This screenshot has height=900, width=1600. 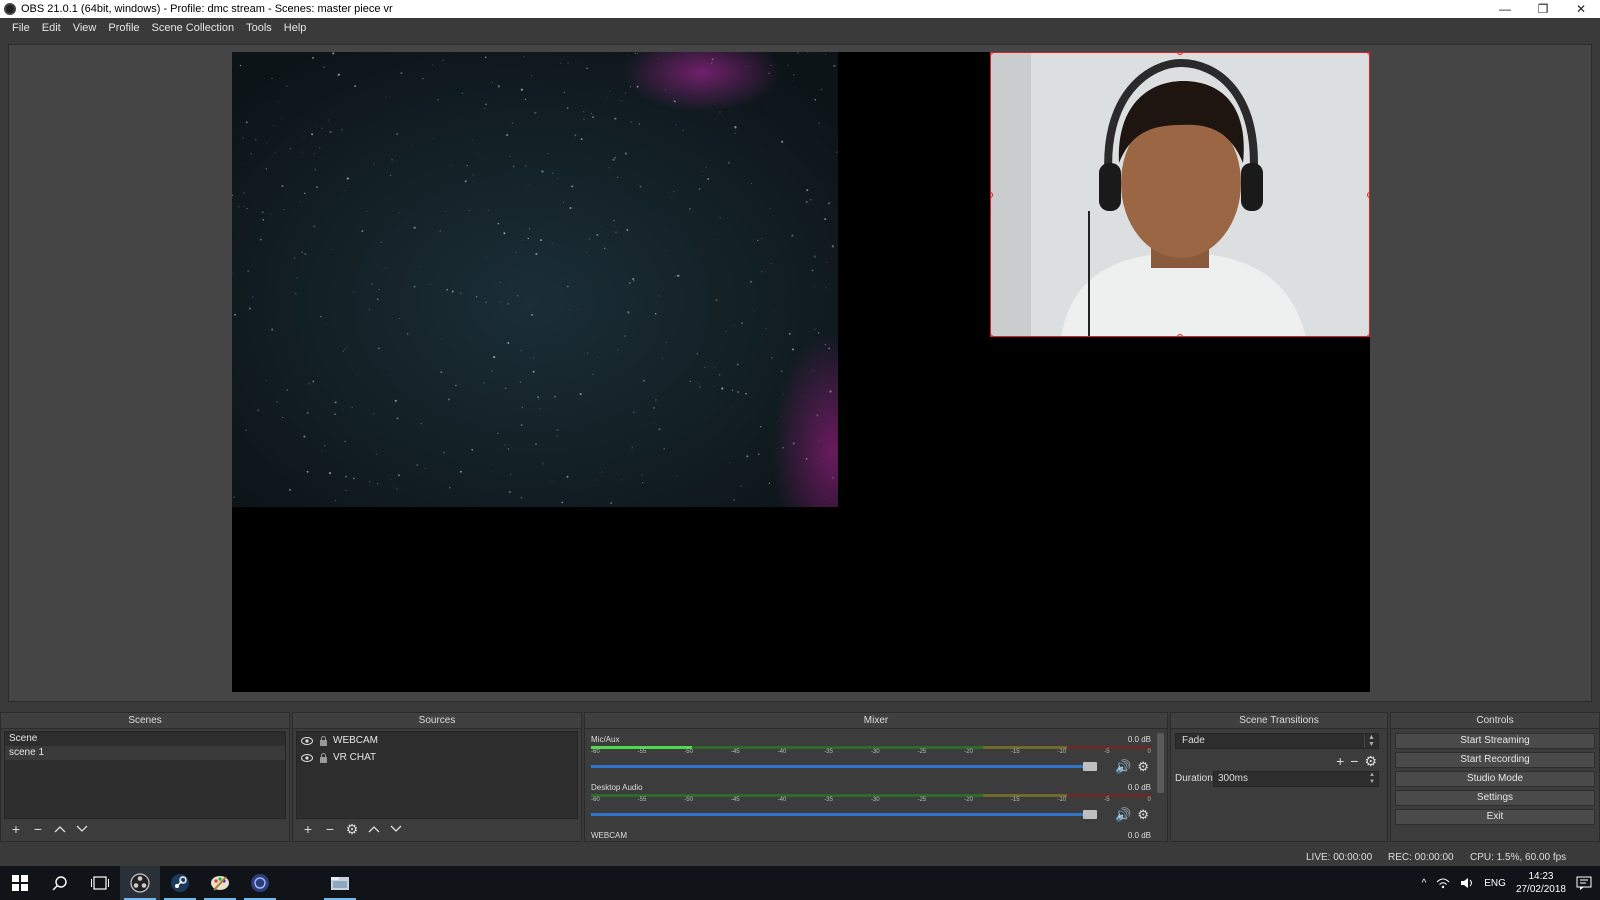 I want to click on sources-list: WEBCAM VR CHAT, so click(x=437, y=775).